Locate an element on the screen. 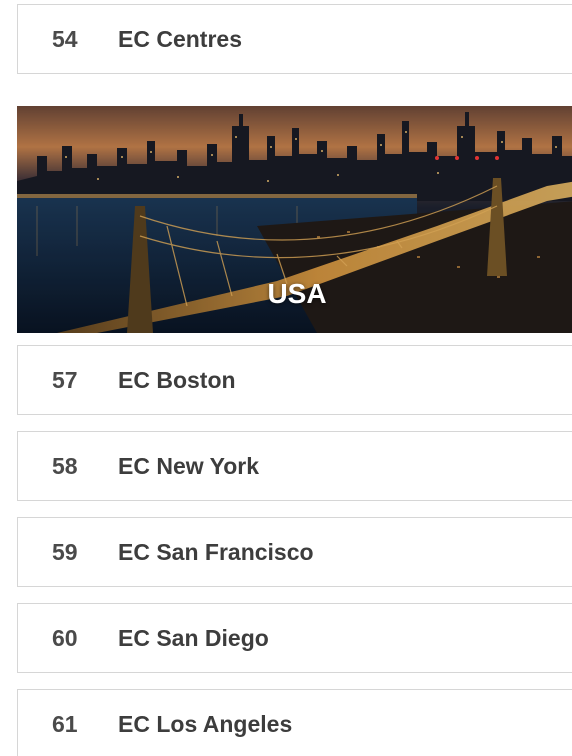 The image size is (572, 756). item-number: 58 is located at coordinates (65, 465).